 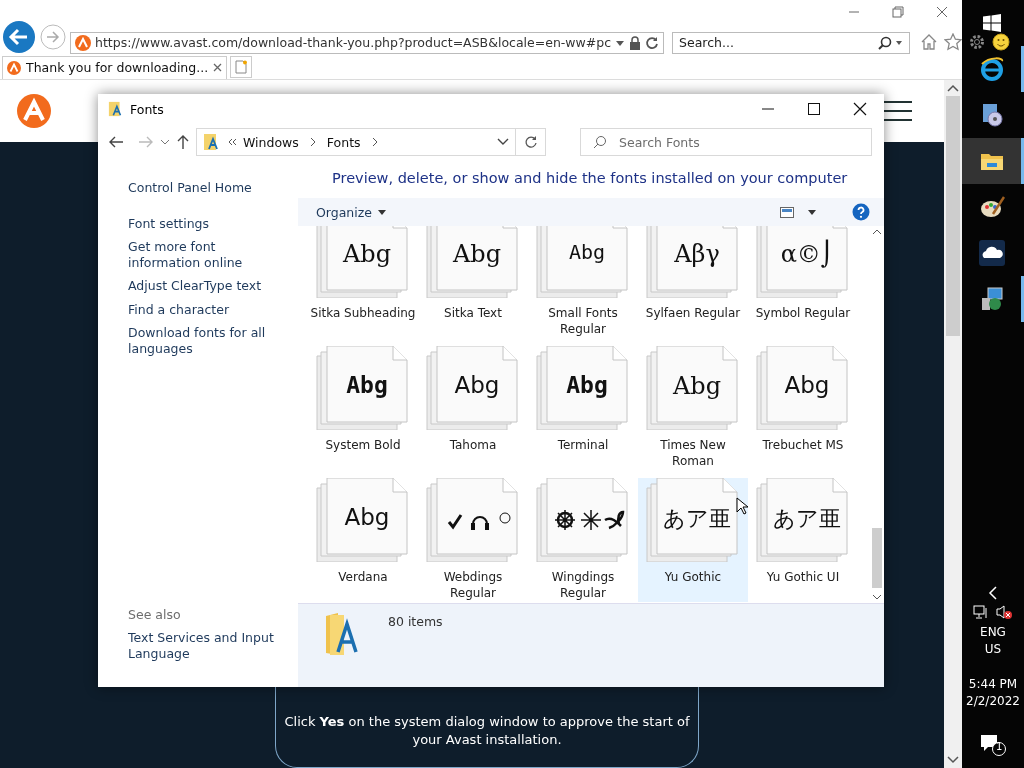 I want to click on mouse-cursor-icon, so click(x=742, y=506).